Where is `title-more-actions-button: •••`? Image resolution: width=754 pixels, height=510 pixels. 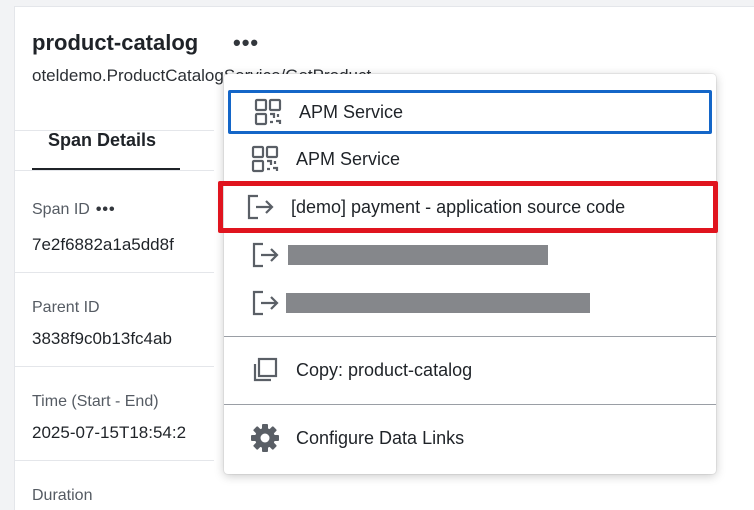 title-more-actions-button: ••• is located at coordinates (246, 43).